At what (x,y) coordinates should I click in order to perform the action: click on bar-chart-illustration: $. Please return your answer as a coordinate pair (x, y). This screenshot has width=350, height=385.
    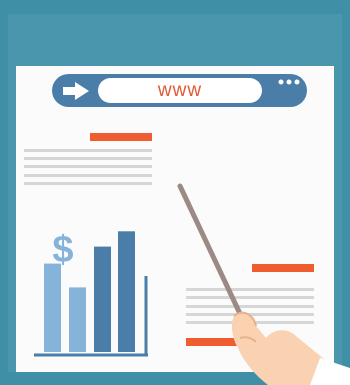
    Looking at the image, I should click on (91, 293).